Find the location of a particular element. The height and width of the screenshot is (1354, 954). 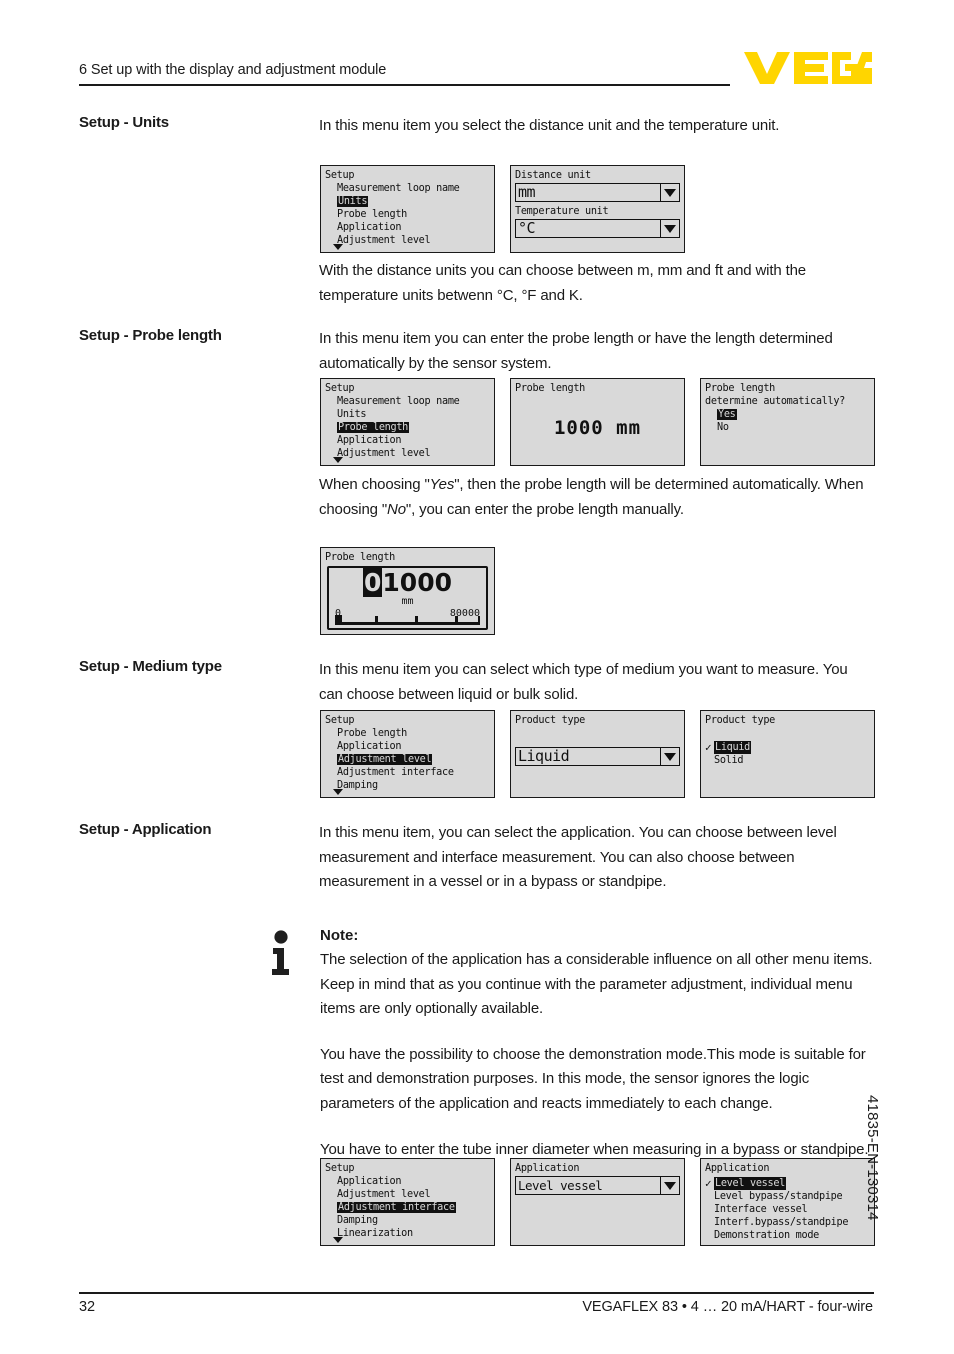

lcd-group-probe-entry: Probe length 01000 mm 0 80000 is located at coordinates (407, 591).